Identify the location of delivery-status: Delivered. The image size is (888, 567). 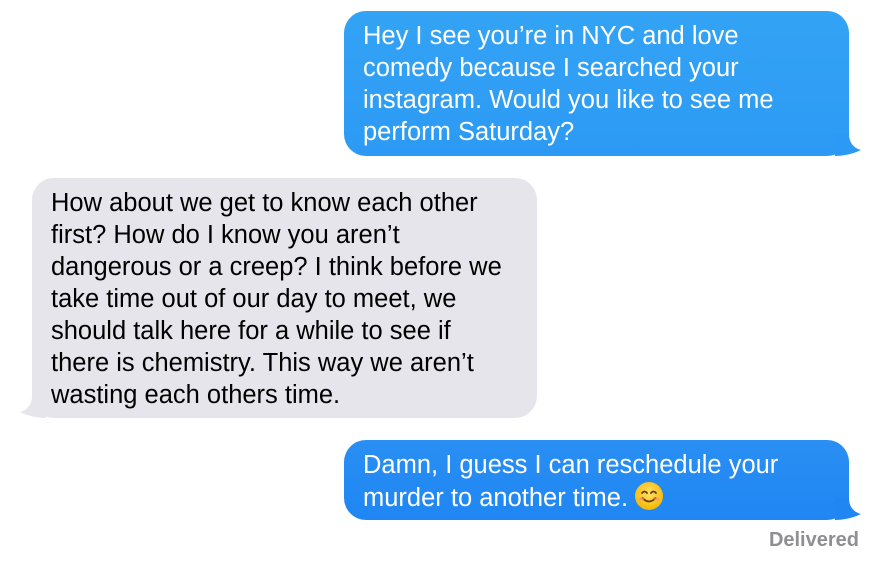
(813, 540).